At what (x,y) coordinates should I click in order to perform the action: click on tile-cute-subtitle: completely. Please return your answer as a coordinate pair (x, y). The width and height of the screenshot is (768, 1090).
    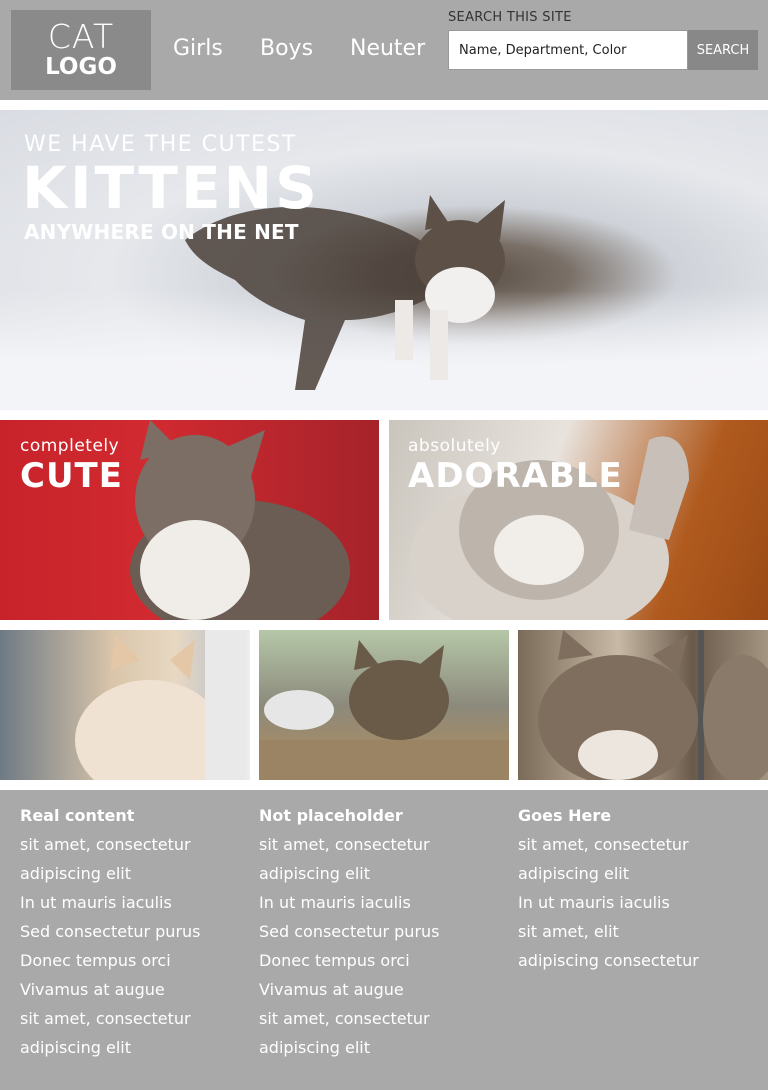
    Looking at the image, I should click on (70, 446).